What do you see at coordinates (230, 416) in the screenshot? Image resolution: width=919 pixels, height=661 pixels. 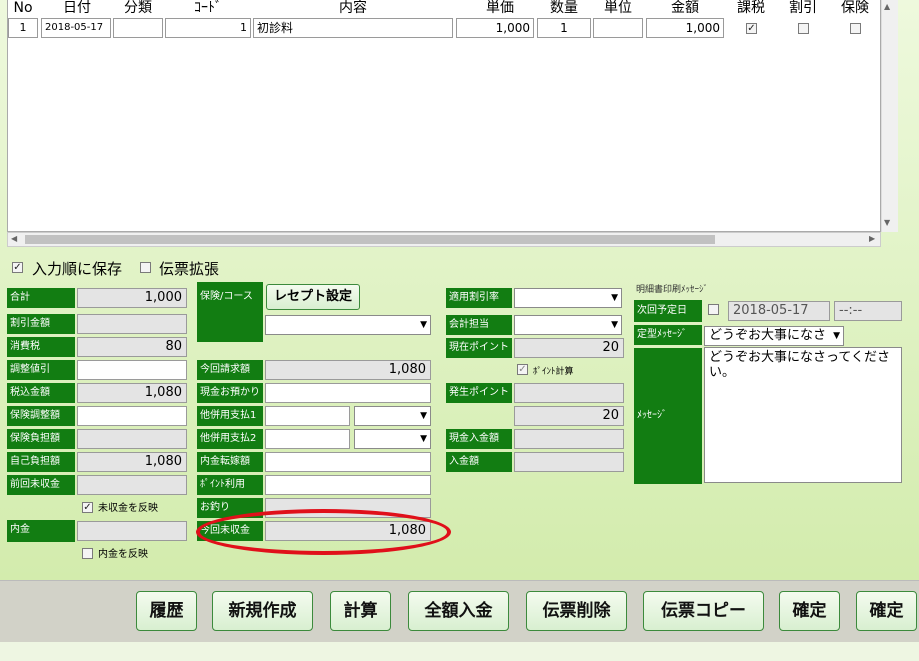 I see `other-pay1-label: 他併用支払1` at bounding box center [230, 416].